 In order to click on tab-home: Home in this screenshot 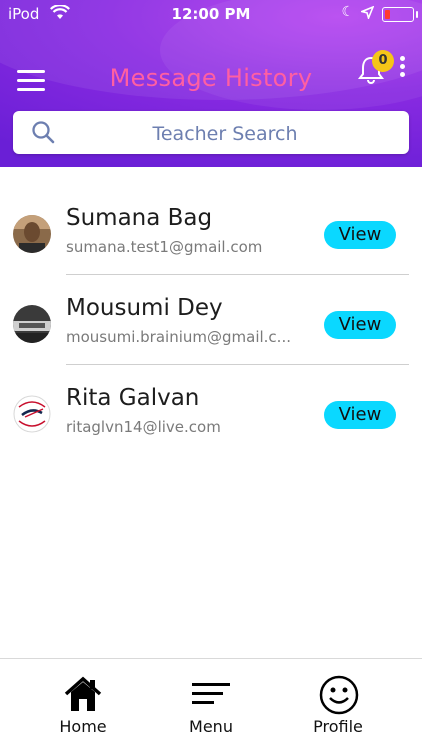, I will do `click(83, 705)`.